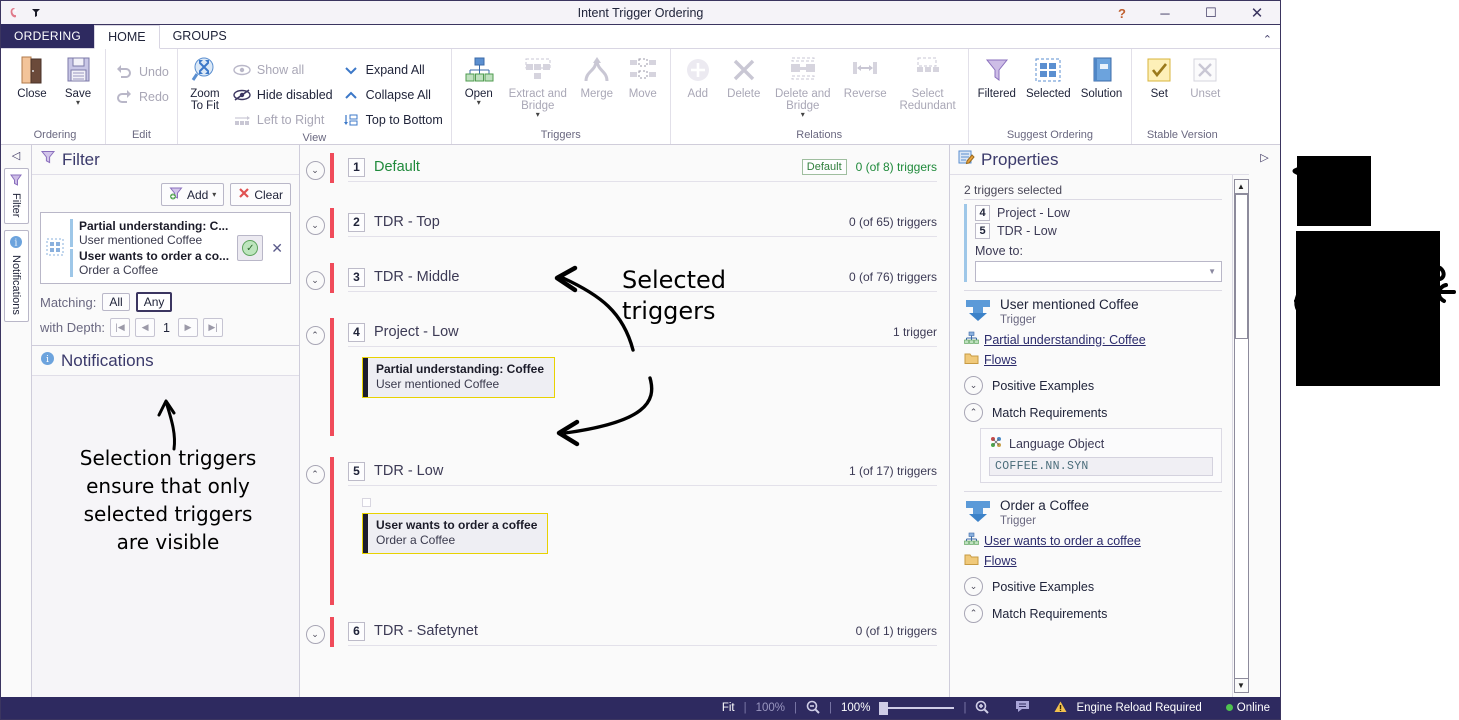 This screenshot has width=1459, height=720. What do you see at coordinates (728, 708) in the screenshot?
I see `status-fit-label: Fit` at bounding box center [728, 708].